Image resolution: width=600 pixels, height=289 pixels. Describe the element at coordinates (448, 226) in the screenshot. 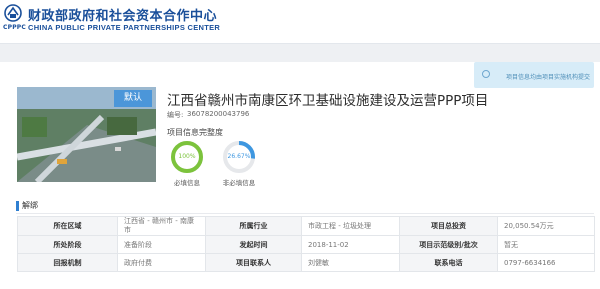

I see `total-investment-label: 项目总投资` at that location.